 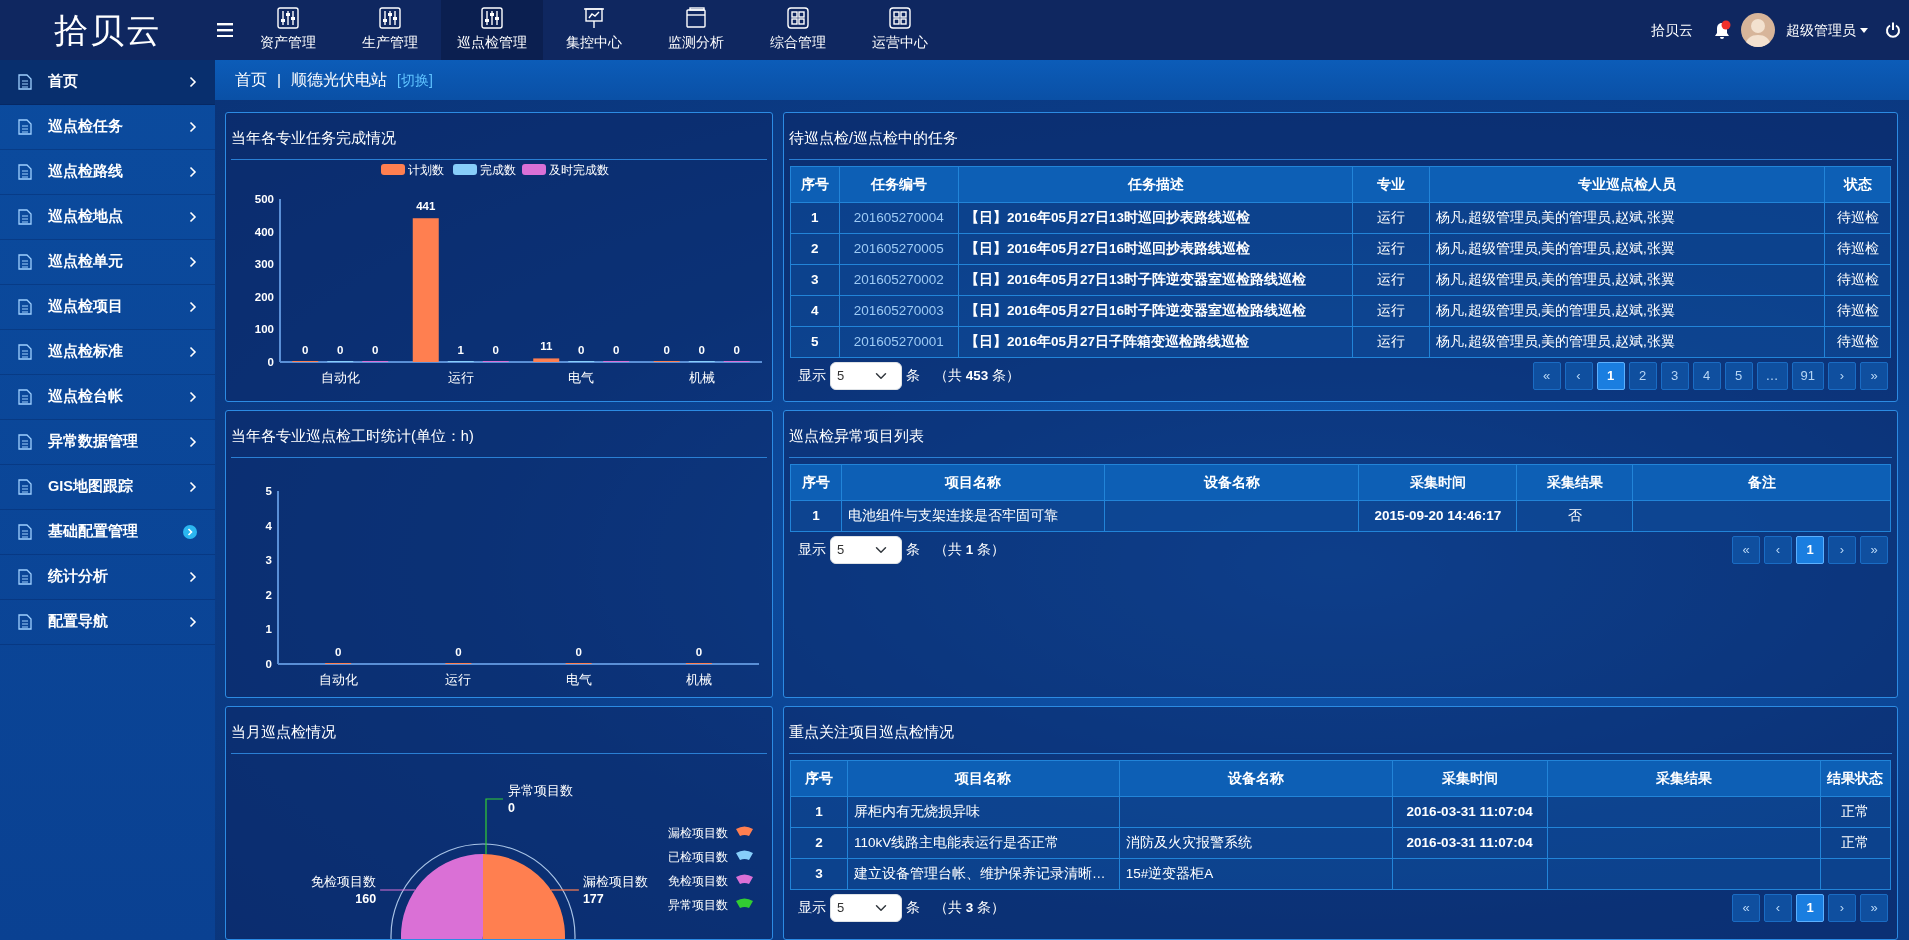 What do you see at coordinates (983, 843) in the screenshot?
I see `table-cell: 110kV线路主电能表运行是否正常` at bounding box center [983, 843].